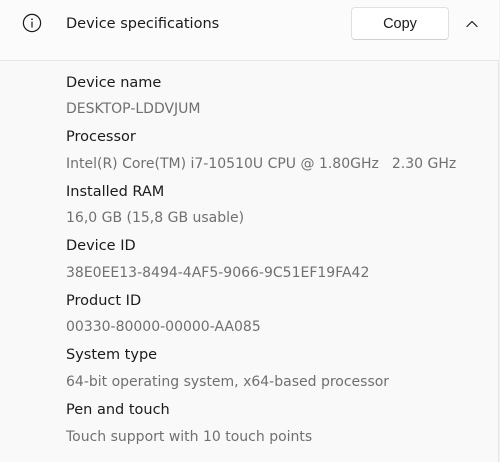 Image resolution: width=500 pixels, height=462 pixels. What do you see at coordinates (163, 327) in the screenshot?
I see `product-id-value: 00330-80000-00000-AA085` at bounding box center [163, 327].